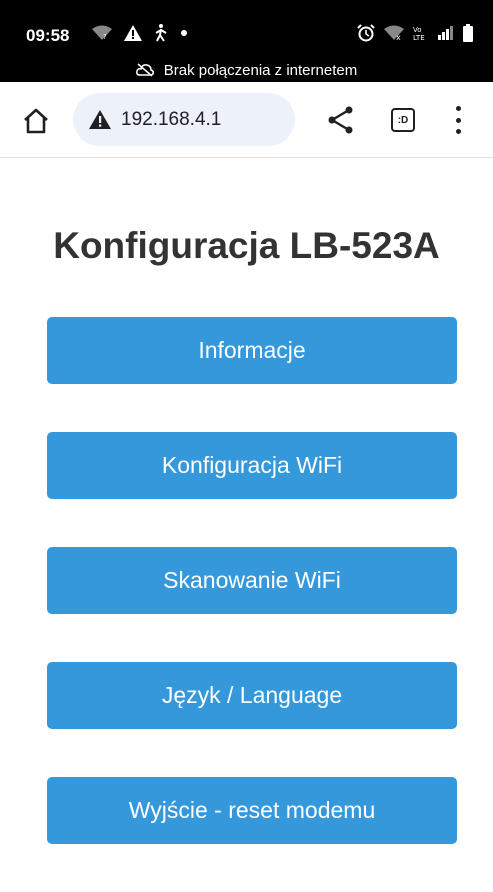 The width and height of the screenshot is (493, 892). What do you see at coordinates (252, 695) in the screenshot?
I see `language-button: Język / Language` at bounding box center [252, 695].